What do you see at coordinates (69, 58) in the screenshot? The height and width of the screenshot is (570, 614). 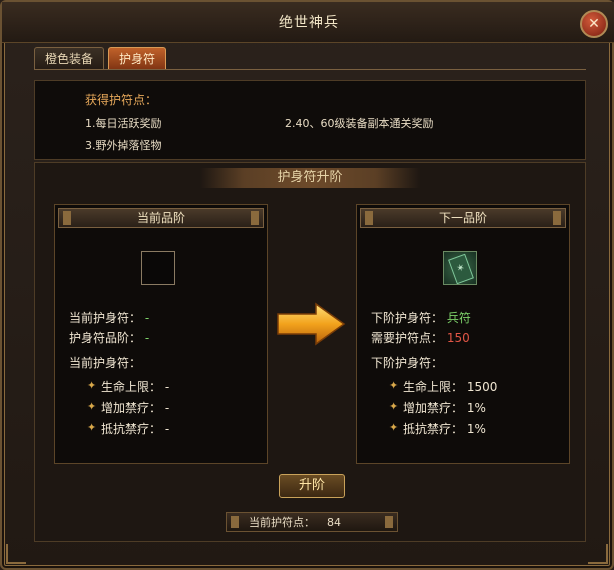 I see `tab-orange-equipment: 橙色装备` at bounding box center [69, 58].